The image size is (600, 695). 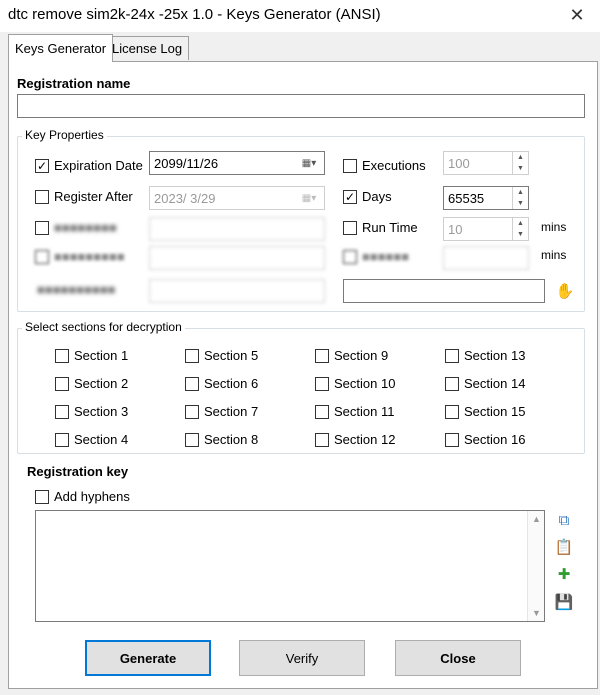 I want to click on section-9-checkbox: Section 9, so click(x=351, y=355).